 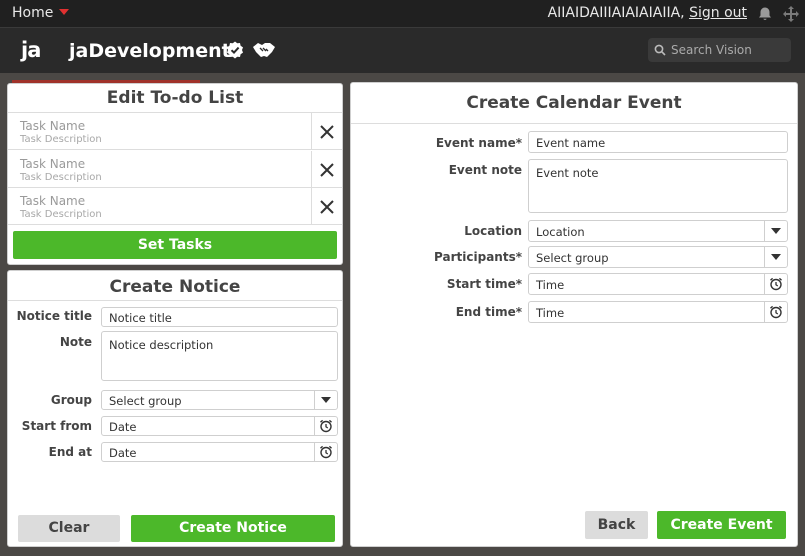 I want to click on caret-down-icon, so click(x=64, y=12).